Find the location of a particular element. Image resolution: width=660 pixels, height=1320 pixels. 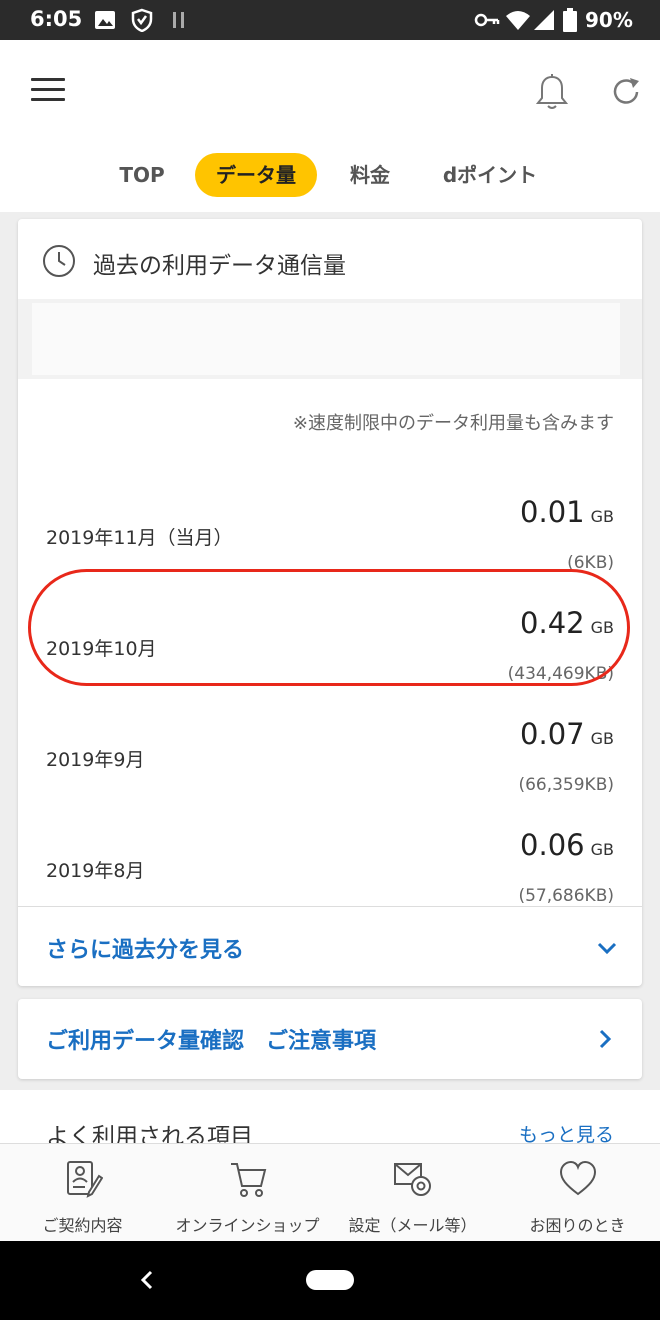

battery-icon is located at coordinates (570, 20).